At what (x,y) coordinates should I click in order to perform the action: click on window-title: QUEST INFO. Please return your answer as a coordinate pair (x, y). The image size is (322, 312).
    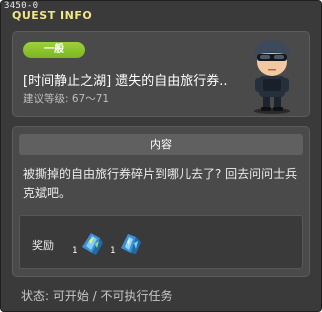
    Looking at the image, I should click on (52, 15).